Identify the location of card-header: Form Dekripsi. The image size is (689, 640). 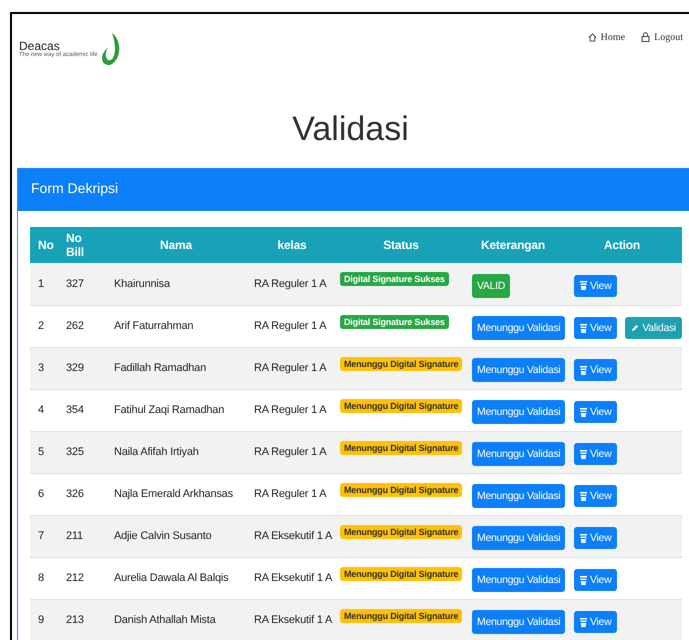
(353, 189).